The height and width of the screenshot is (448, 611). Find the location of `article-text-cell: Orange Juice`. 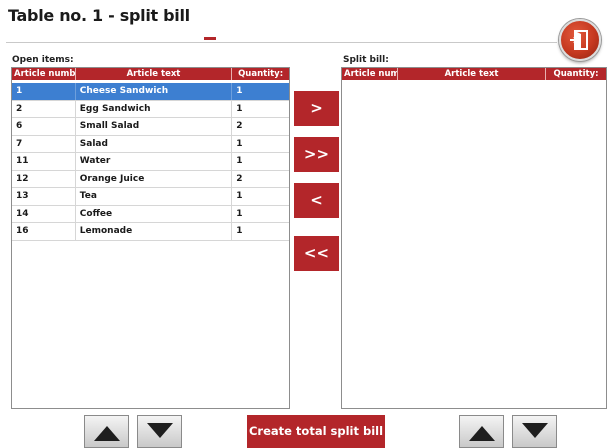

article-text-cell: Orange Juice is located at coordinates (154, 178).